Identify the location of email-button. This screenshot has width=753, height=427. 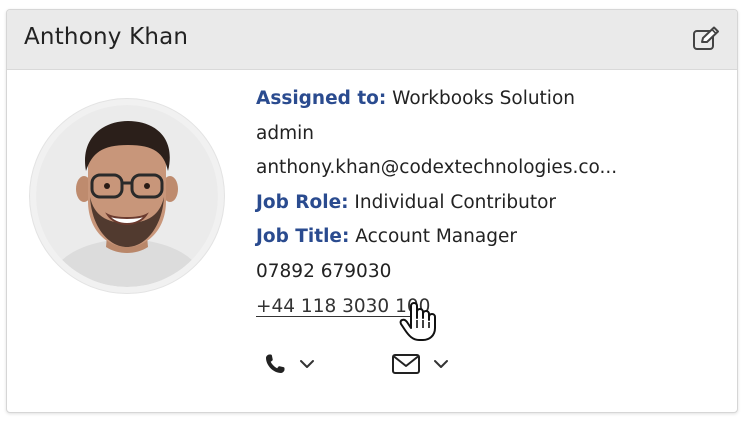
(420, 364).